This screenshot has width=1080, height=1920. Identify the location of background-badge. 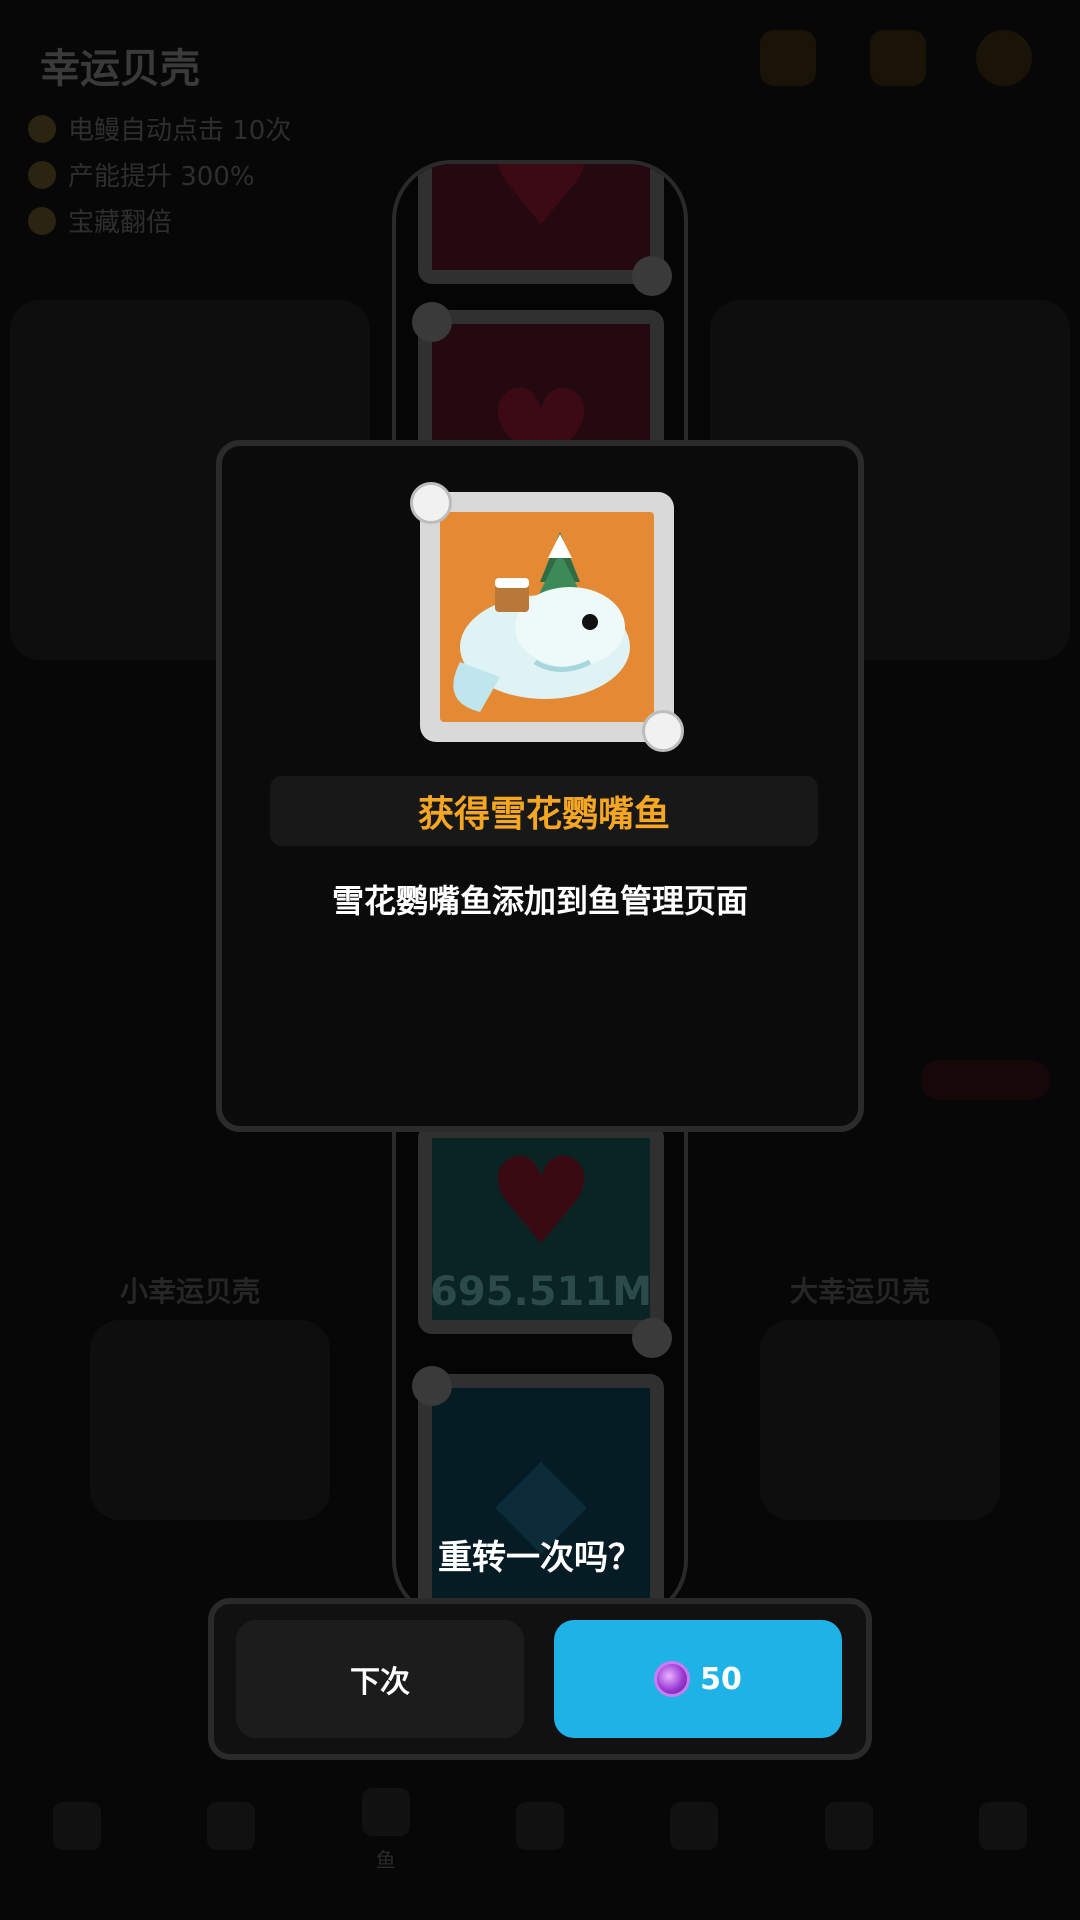
(985, 1080).